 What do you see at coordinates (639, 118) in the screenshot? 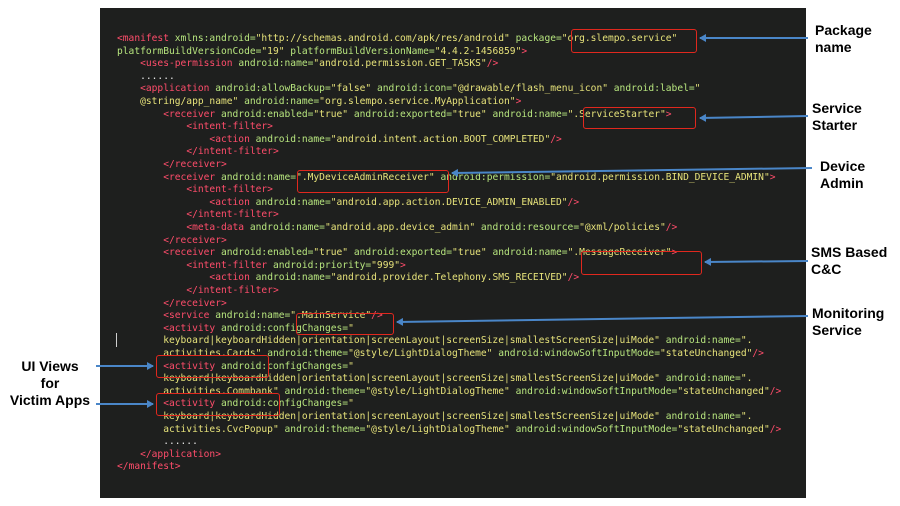
I see `highlight-service-starter` at bounding box center [639, 118].